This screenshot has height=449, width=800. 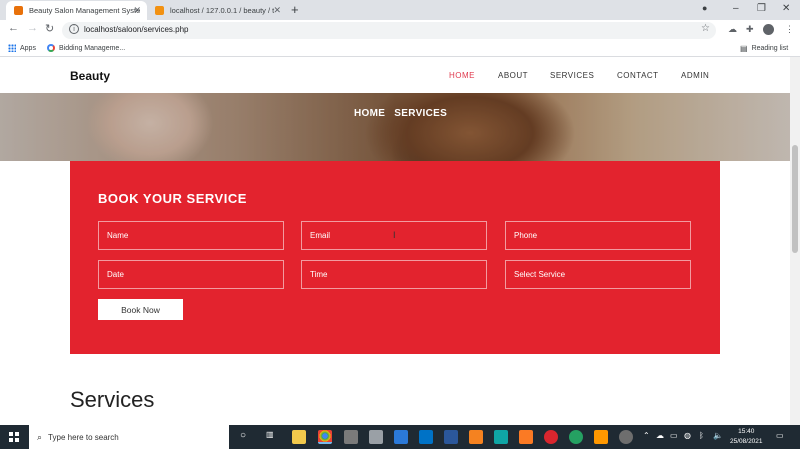 I want to click on apps-grid-icon, so click(x=12, y=48).